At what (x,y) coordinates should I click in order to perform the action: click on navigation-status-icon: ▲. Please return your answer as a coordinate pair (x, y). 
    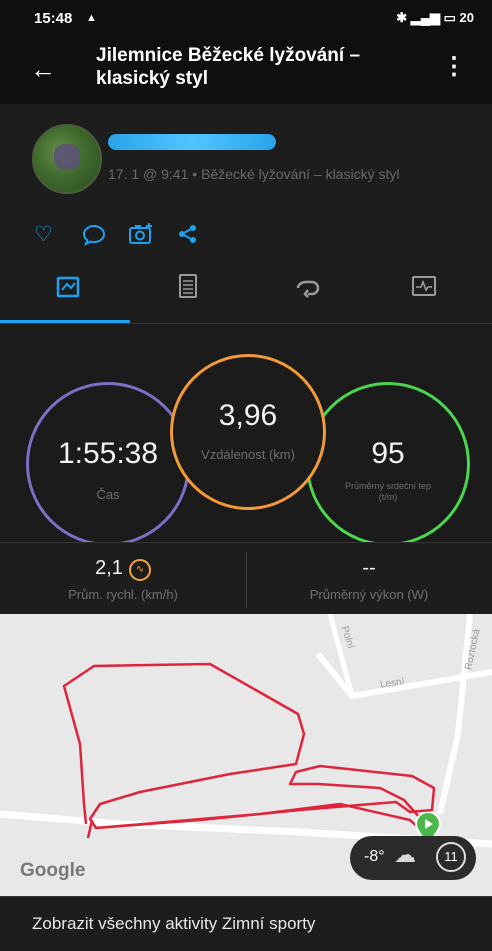
    Looking at the image, I should click on (91, 18).